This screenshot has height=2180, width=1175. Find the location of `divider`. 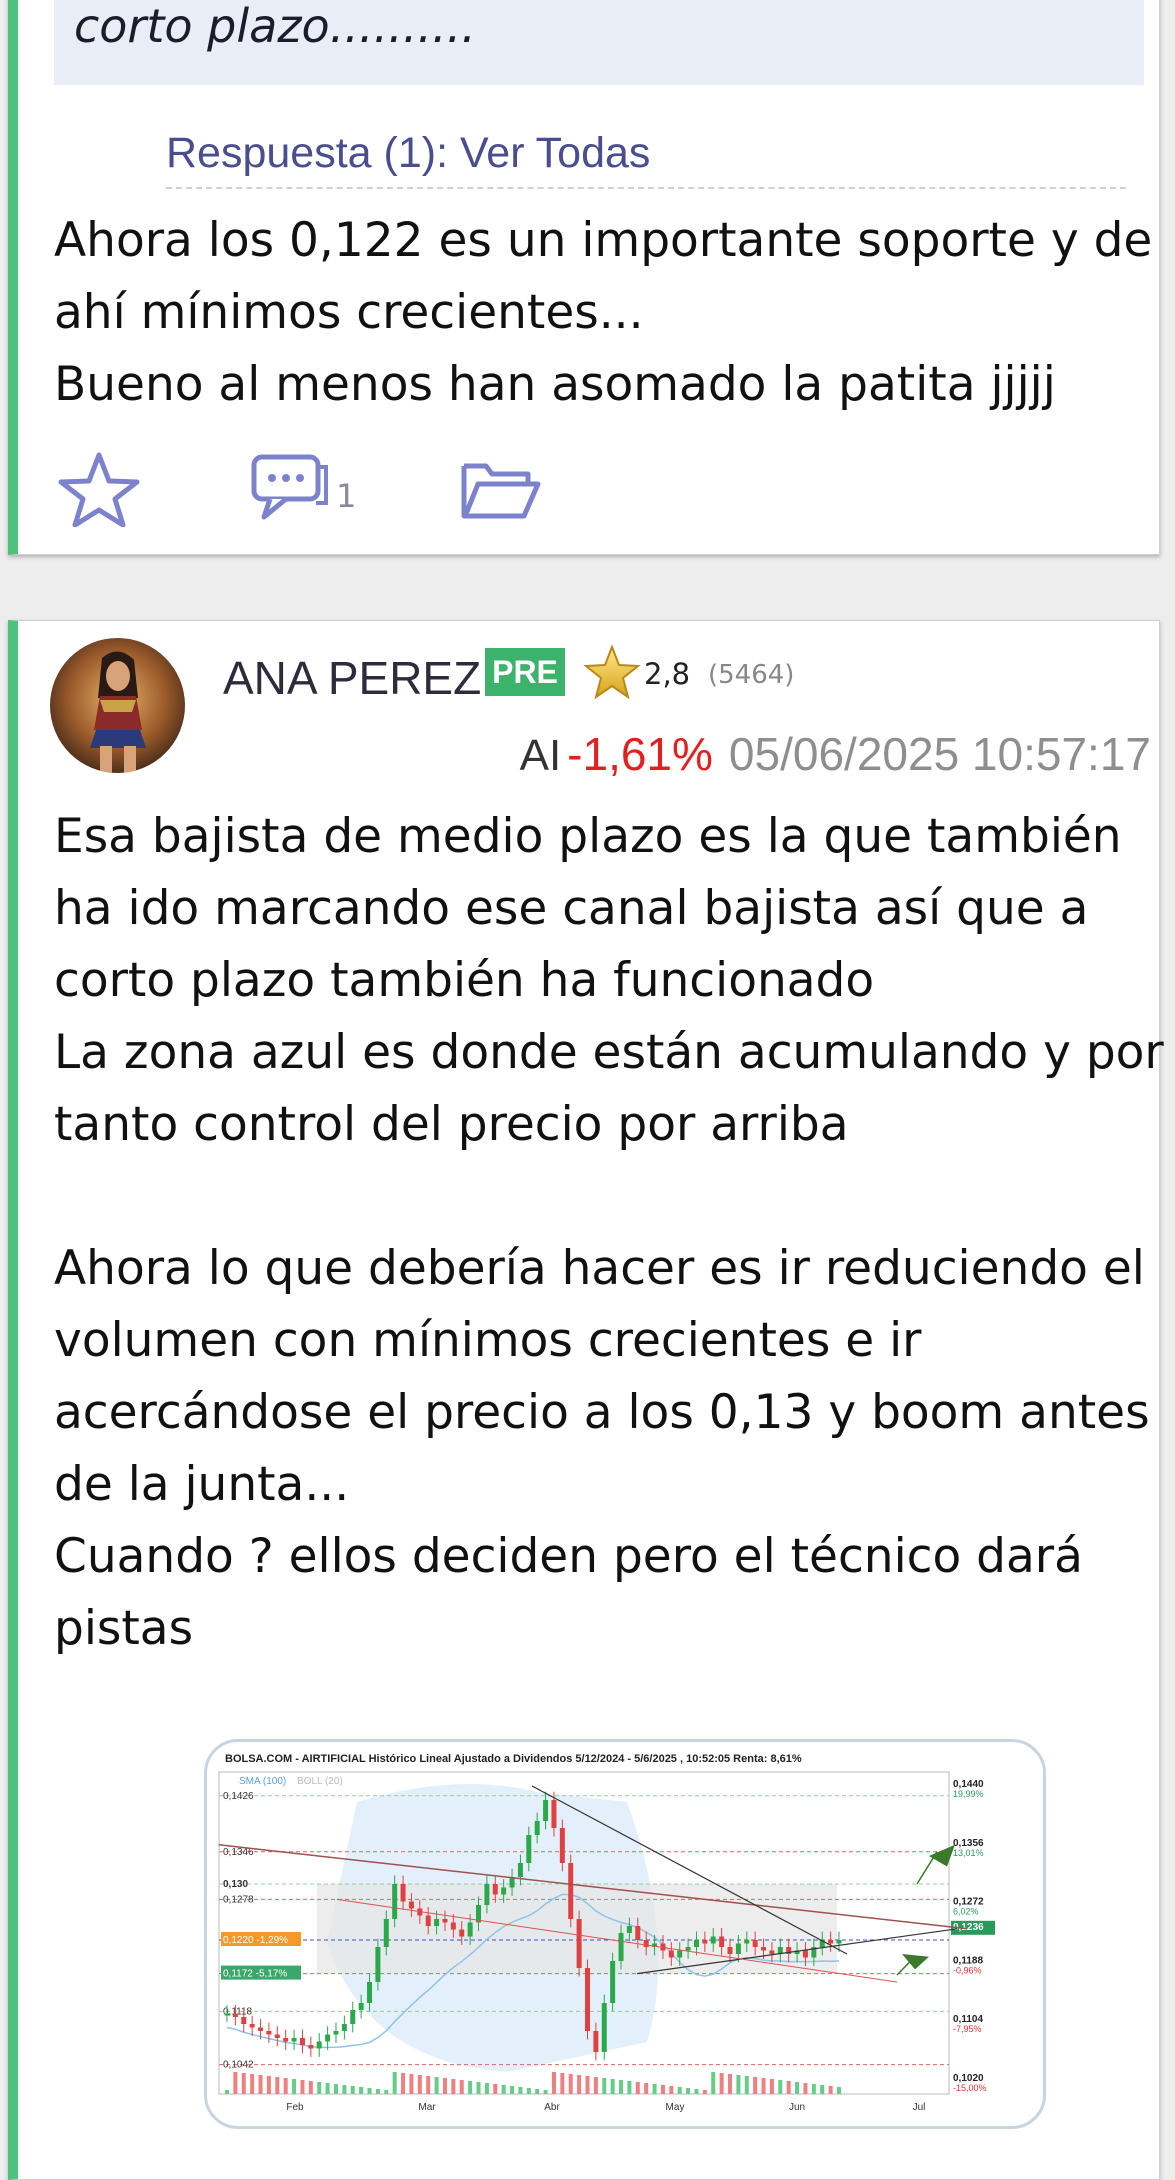

divider is located at coordinates (646, 188).